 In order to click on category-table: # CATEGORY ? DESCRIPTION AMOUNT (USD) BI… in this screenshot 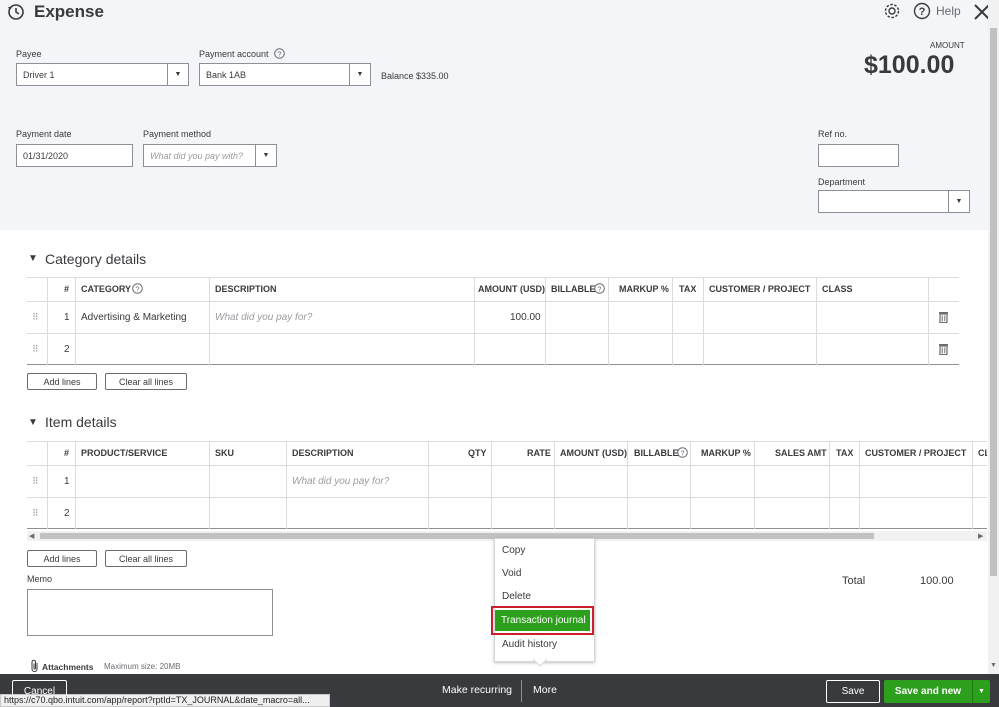, I will do `click(493, 321)`.